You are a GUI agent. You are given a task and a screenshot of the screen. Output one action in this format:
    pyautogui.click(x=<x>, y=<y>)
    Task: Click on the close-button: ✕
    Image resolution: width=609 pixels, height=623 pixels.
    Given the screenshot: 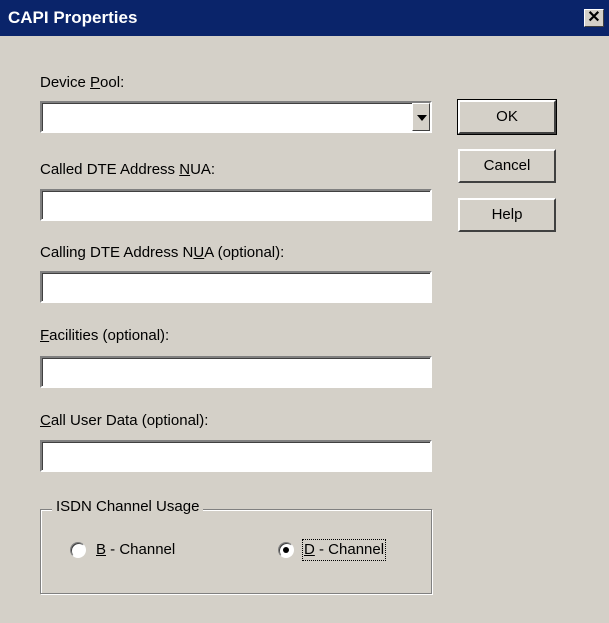 What is the action you would take?
    pyautogui.click(x=594, y=18)
    